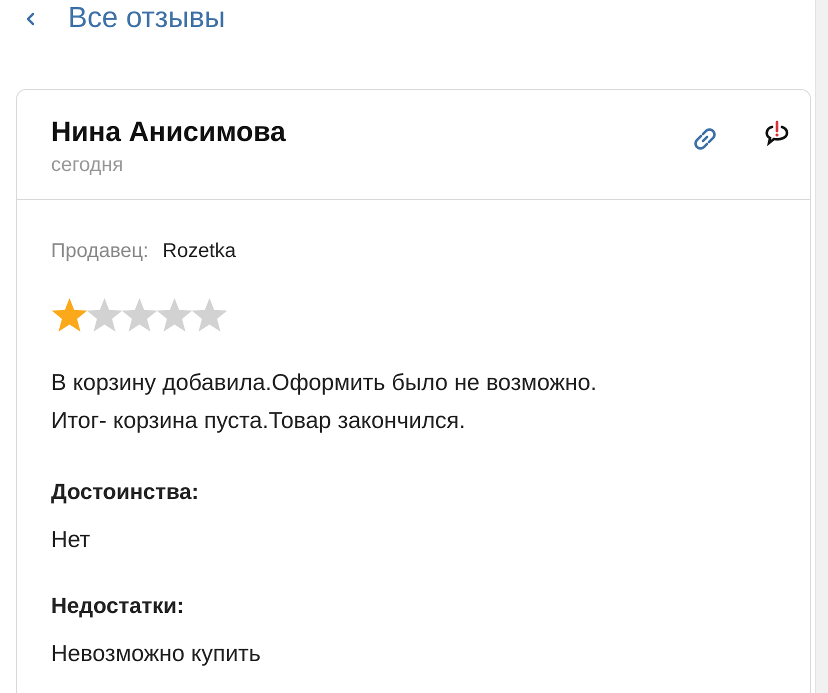  Describe the element at coordinates (156, 653) in the screenshot. I see `section-text: Невозможно купить` at that location.